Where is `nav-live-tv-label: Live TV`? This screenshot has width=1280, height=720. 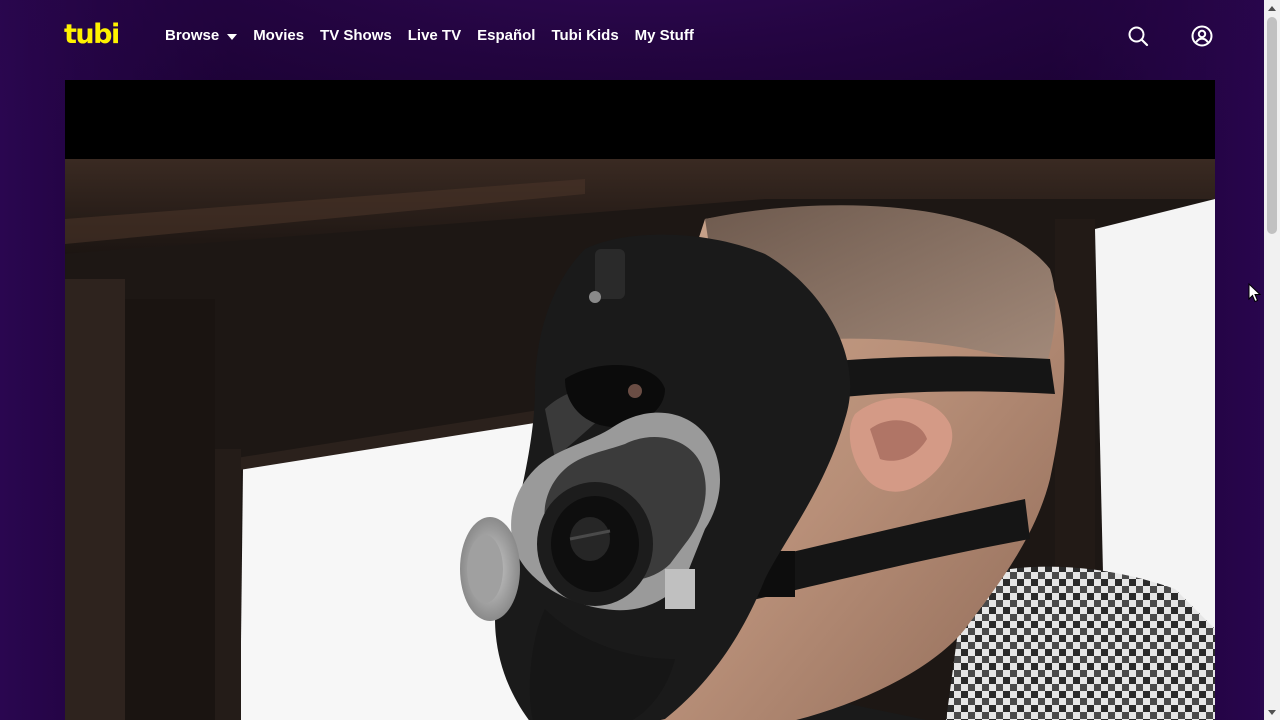
nav-live-tv-label: Live TV is located at coordinates (434, 35).